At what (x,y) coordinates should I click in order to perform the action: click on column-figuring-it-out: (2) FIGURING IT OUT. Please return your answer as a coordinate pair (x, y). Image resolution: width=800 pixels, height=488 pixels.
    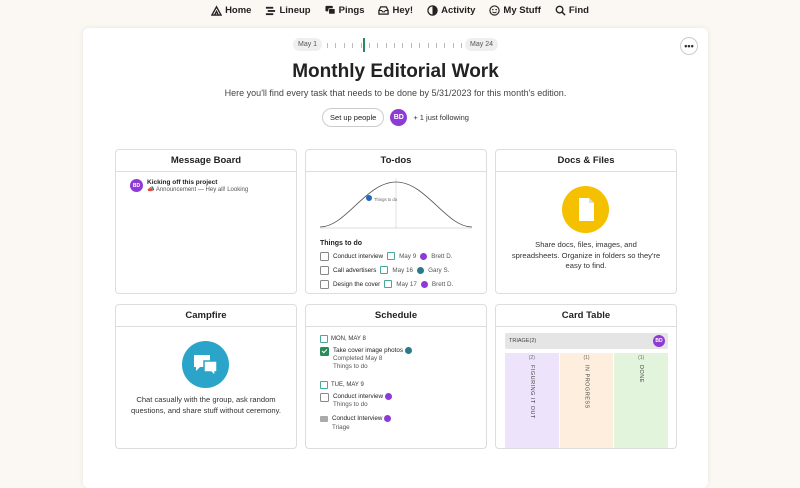
    Looking at the image, I should click on (532, 400).